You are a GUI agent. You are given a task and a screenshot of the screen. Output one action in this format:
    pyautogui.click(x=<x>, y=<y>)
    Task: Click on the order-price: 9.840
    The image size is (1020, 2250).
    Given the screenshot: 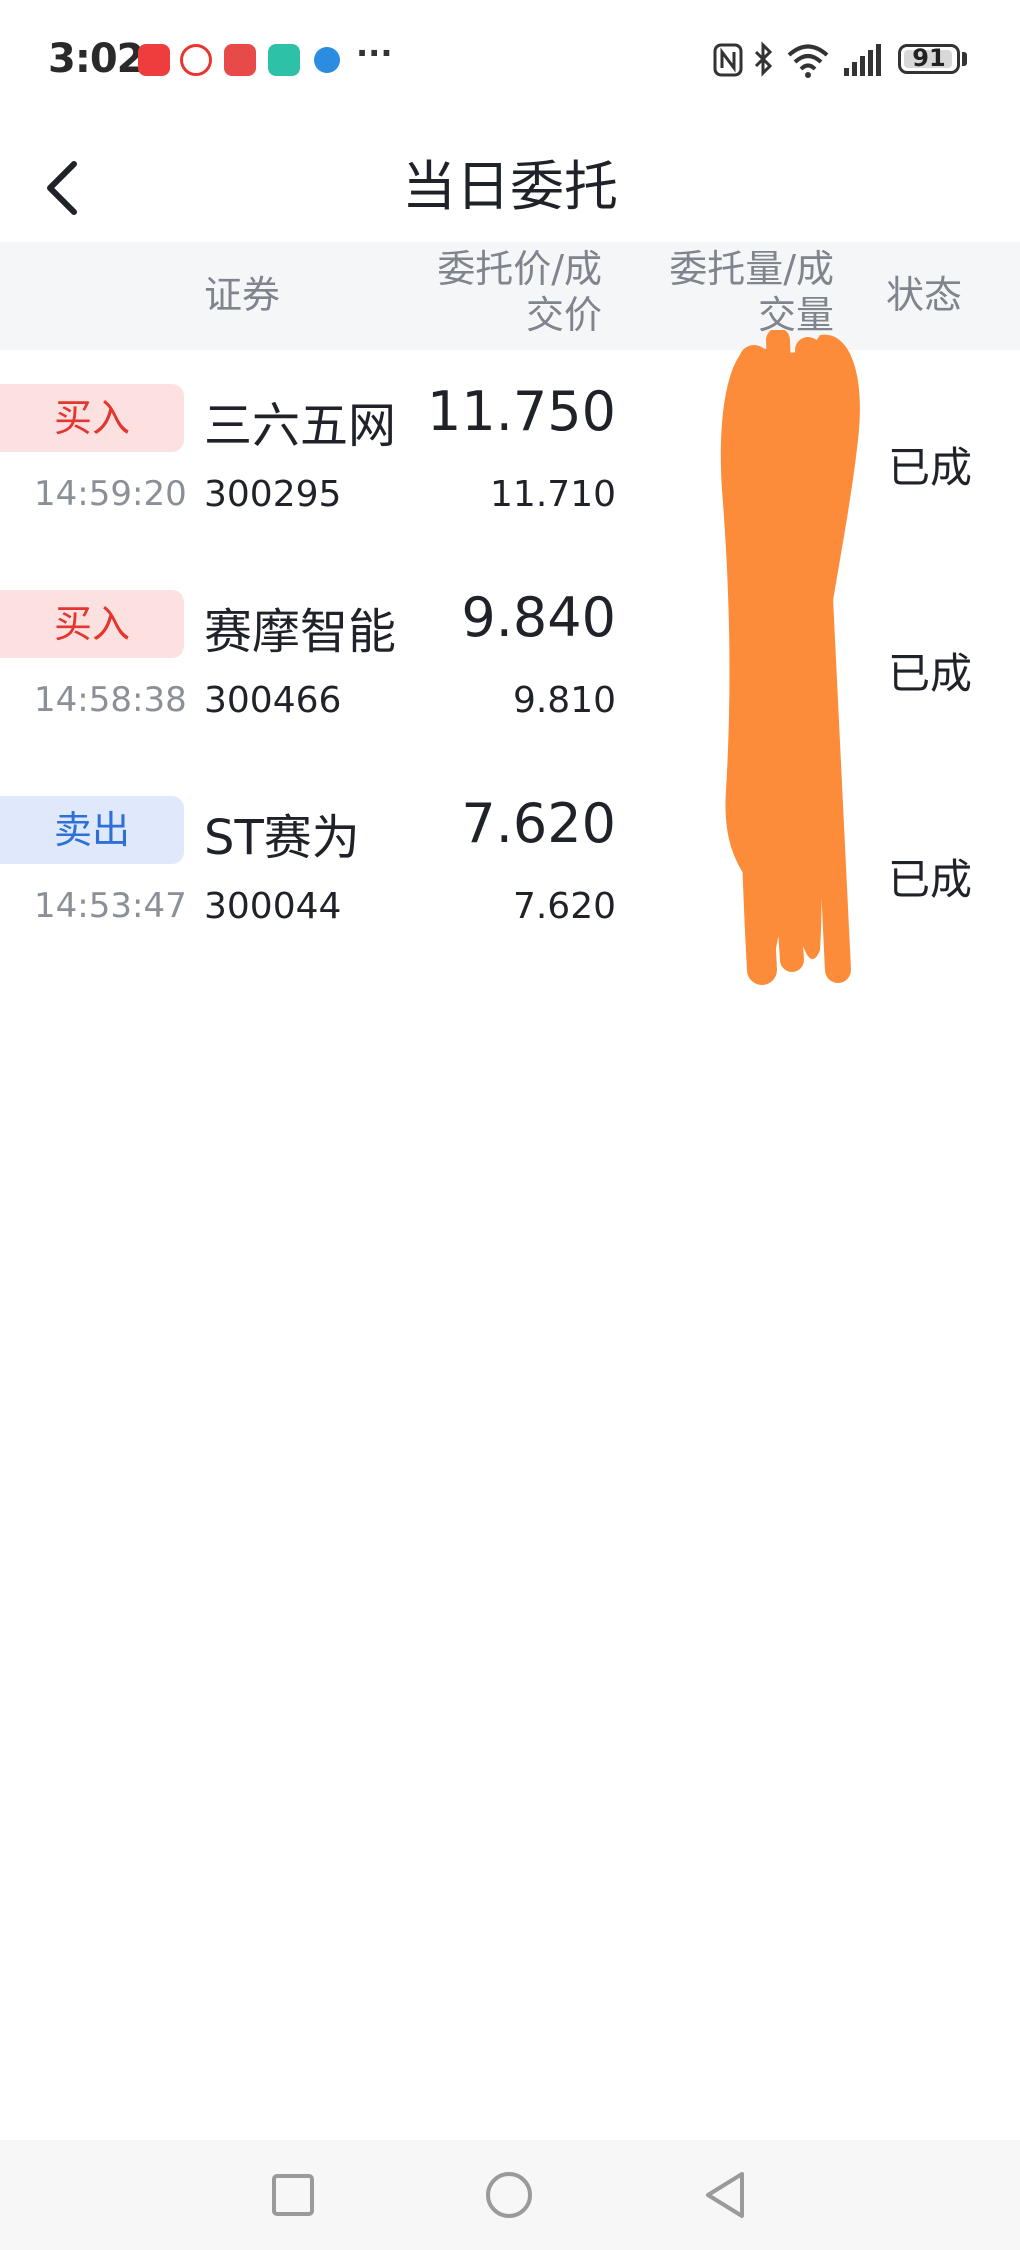 What is the action you would take?
    pyautogui.click(x=538, y=617)
    